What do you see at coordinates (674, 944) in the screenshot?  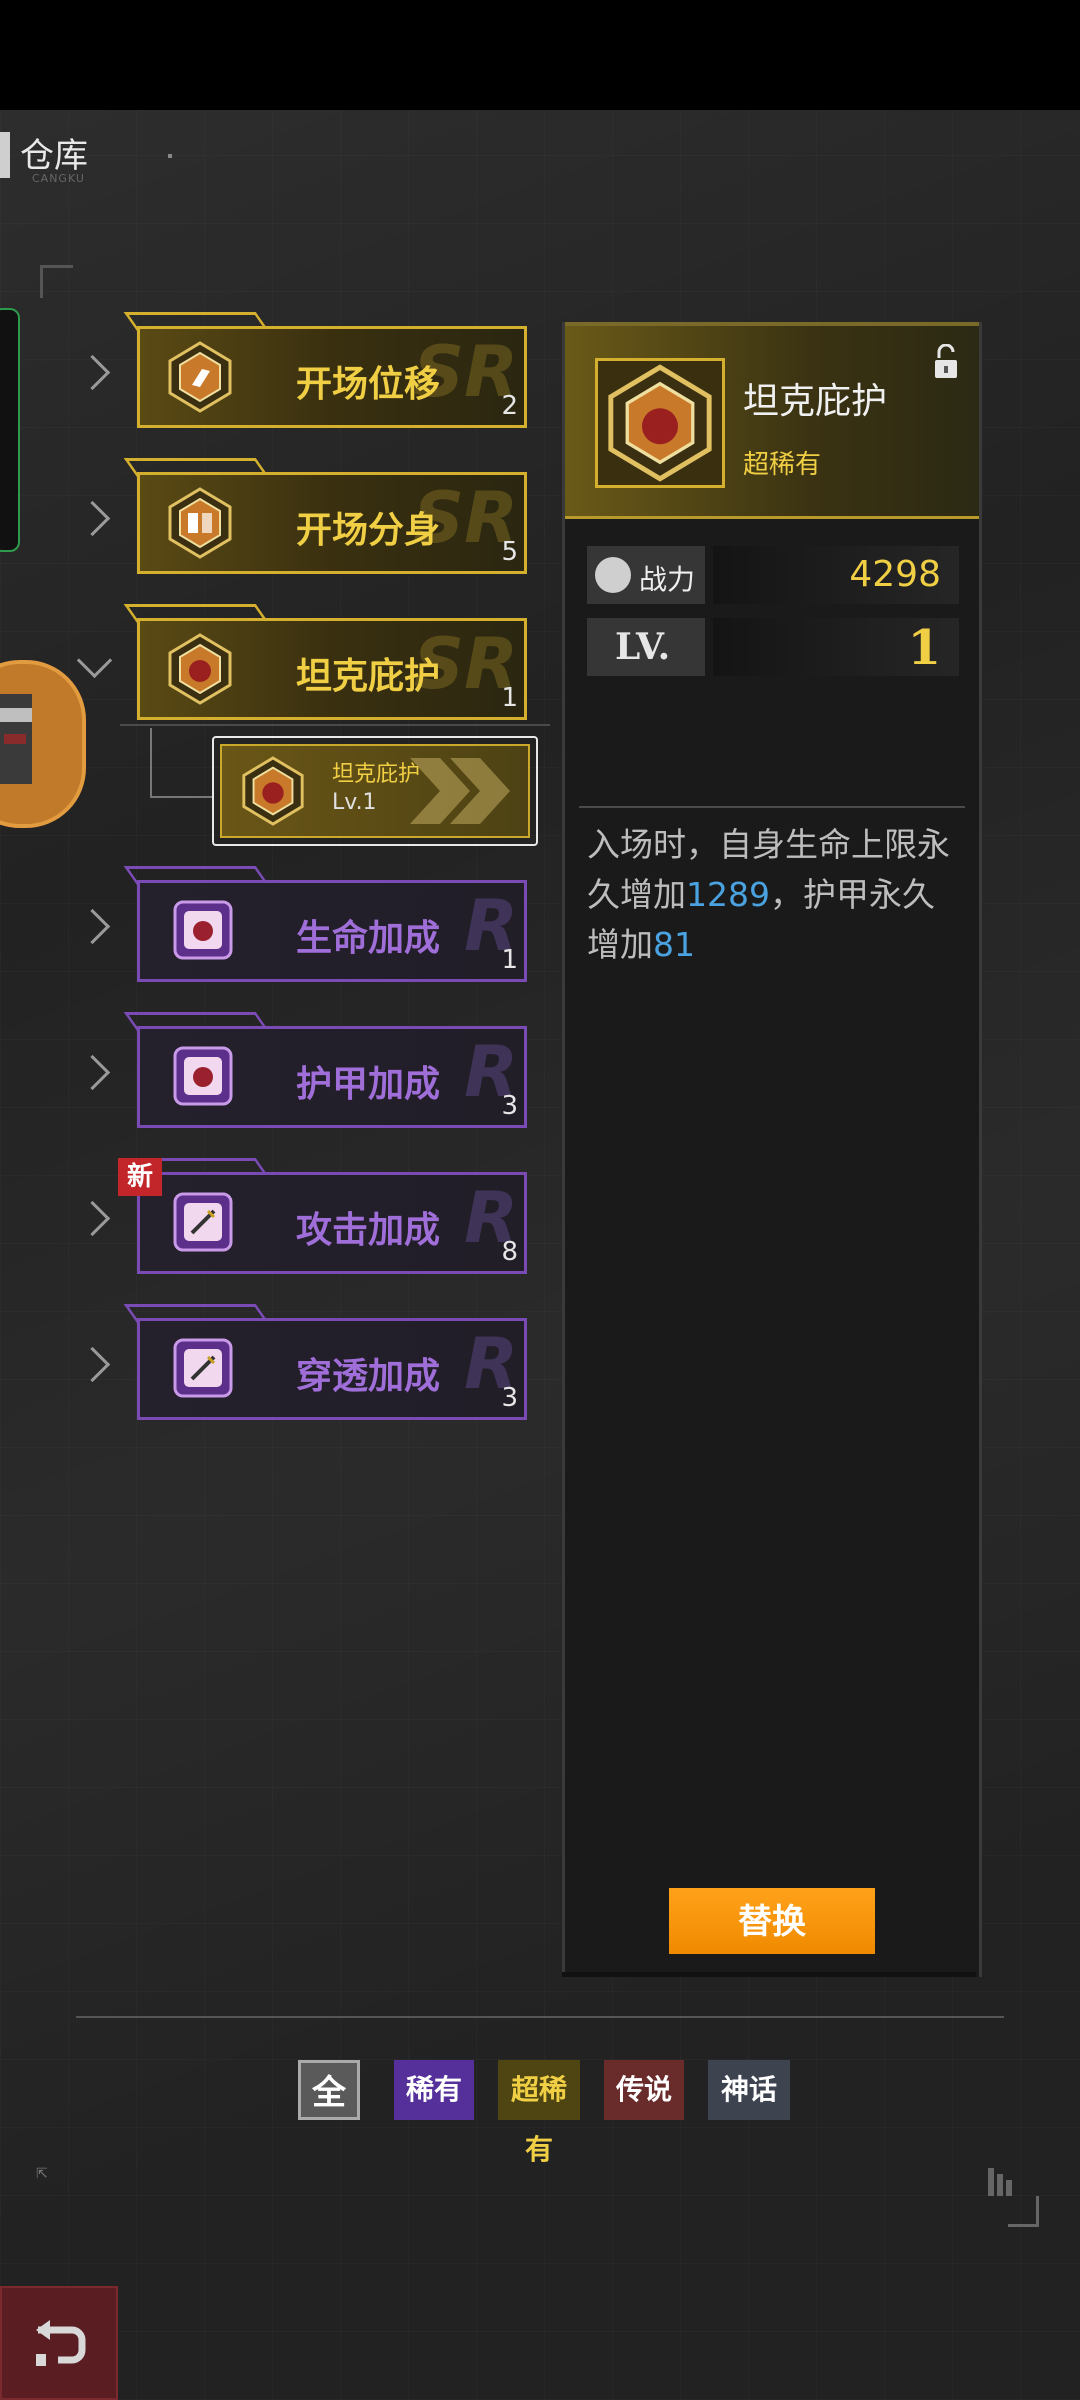 I see `desc-highlight: 81` at bounding box center [674, 944].